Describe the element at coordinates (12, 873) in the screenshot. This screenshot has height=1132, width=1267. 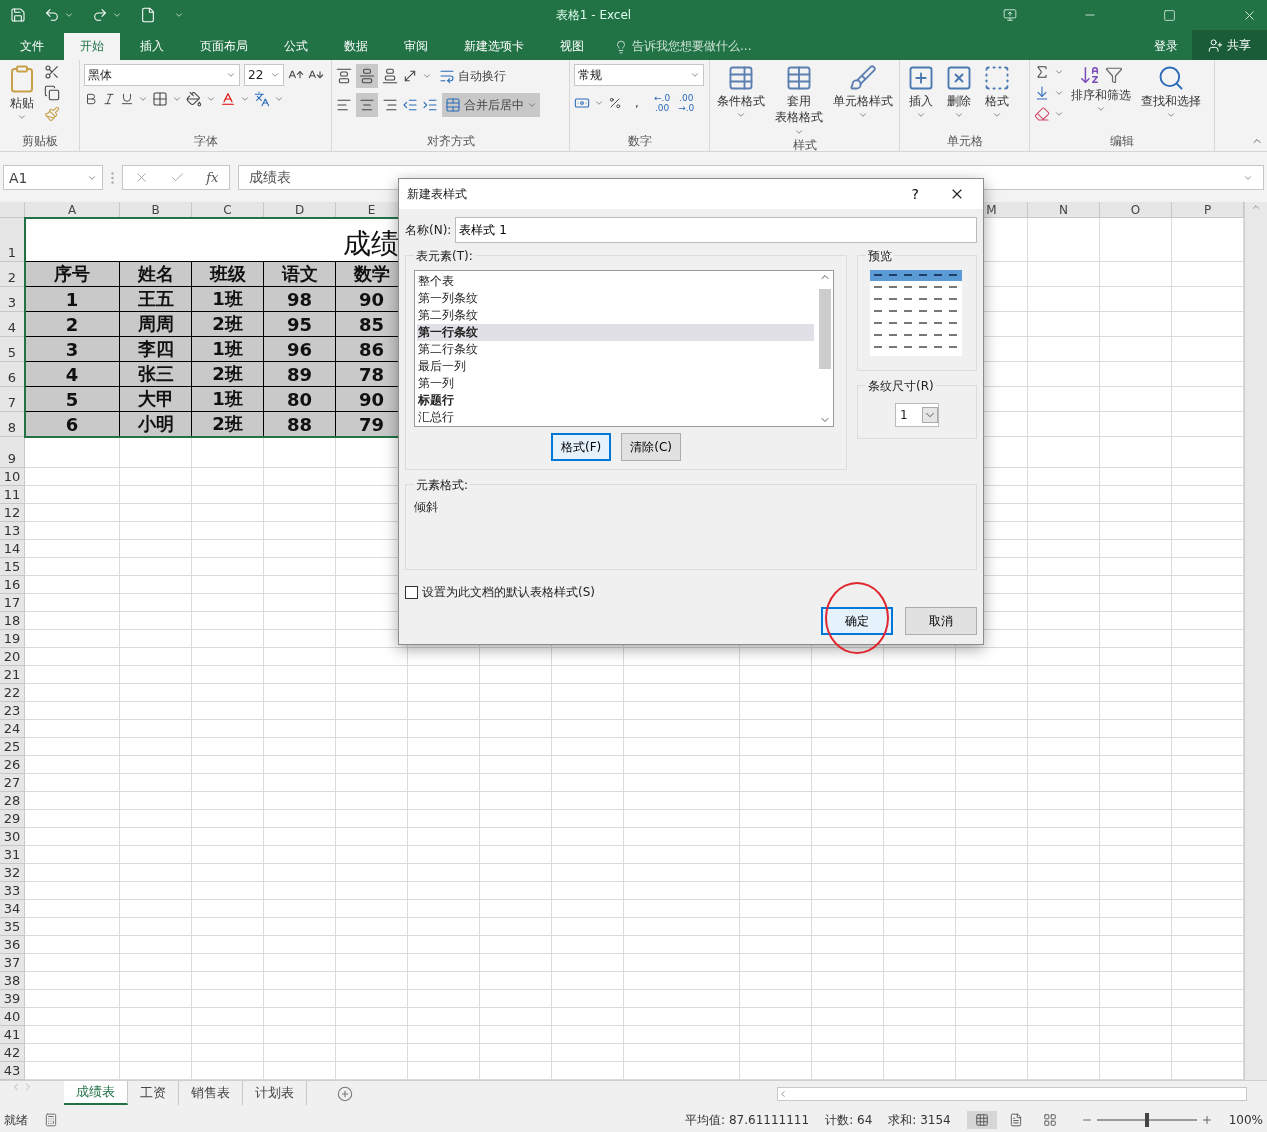
I see `row-header: 32` at that location.